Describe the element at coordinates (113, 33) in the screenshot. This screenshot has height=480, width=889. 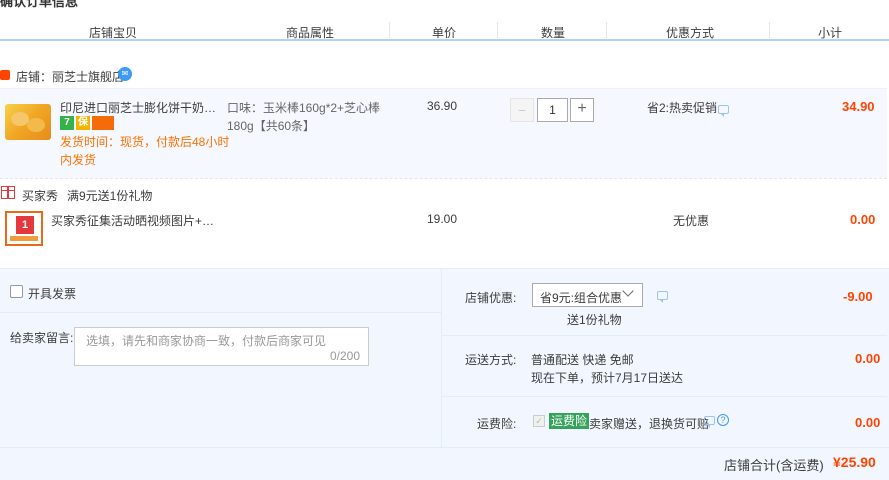
I see `col-header-item: 店铺宝贝` at that location.